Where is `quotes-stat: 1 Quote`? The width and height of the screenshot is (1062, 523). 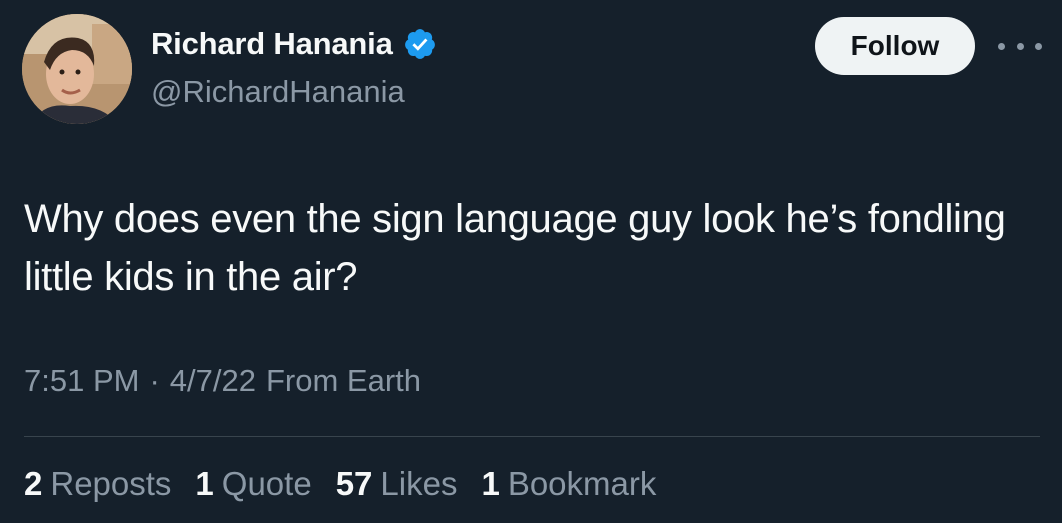 quotes-stat: 1 Quote is located at coordinates (253, 484).